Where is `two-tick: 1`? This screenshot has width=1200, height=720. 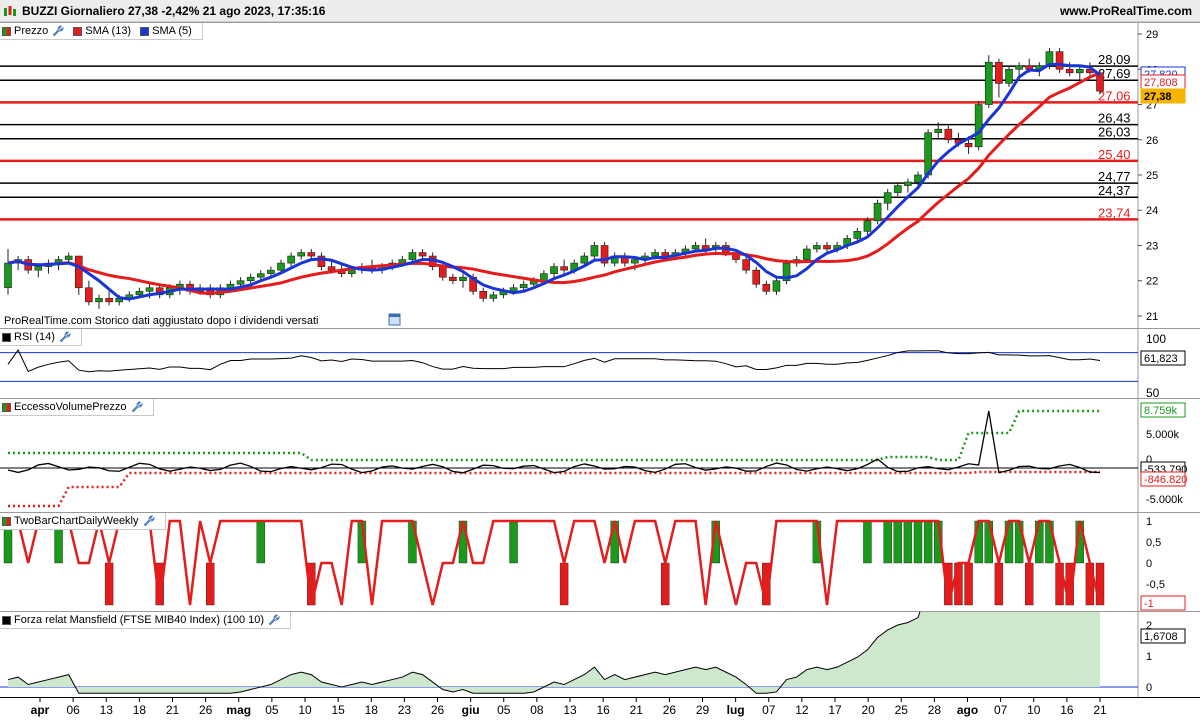
two-tick: 1 is located at coordinates (1149, 522).